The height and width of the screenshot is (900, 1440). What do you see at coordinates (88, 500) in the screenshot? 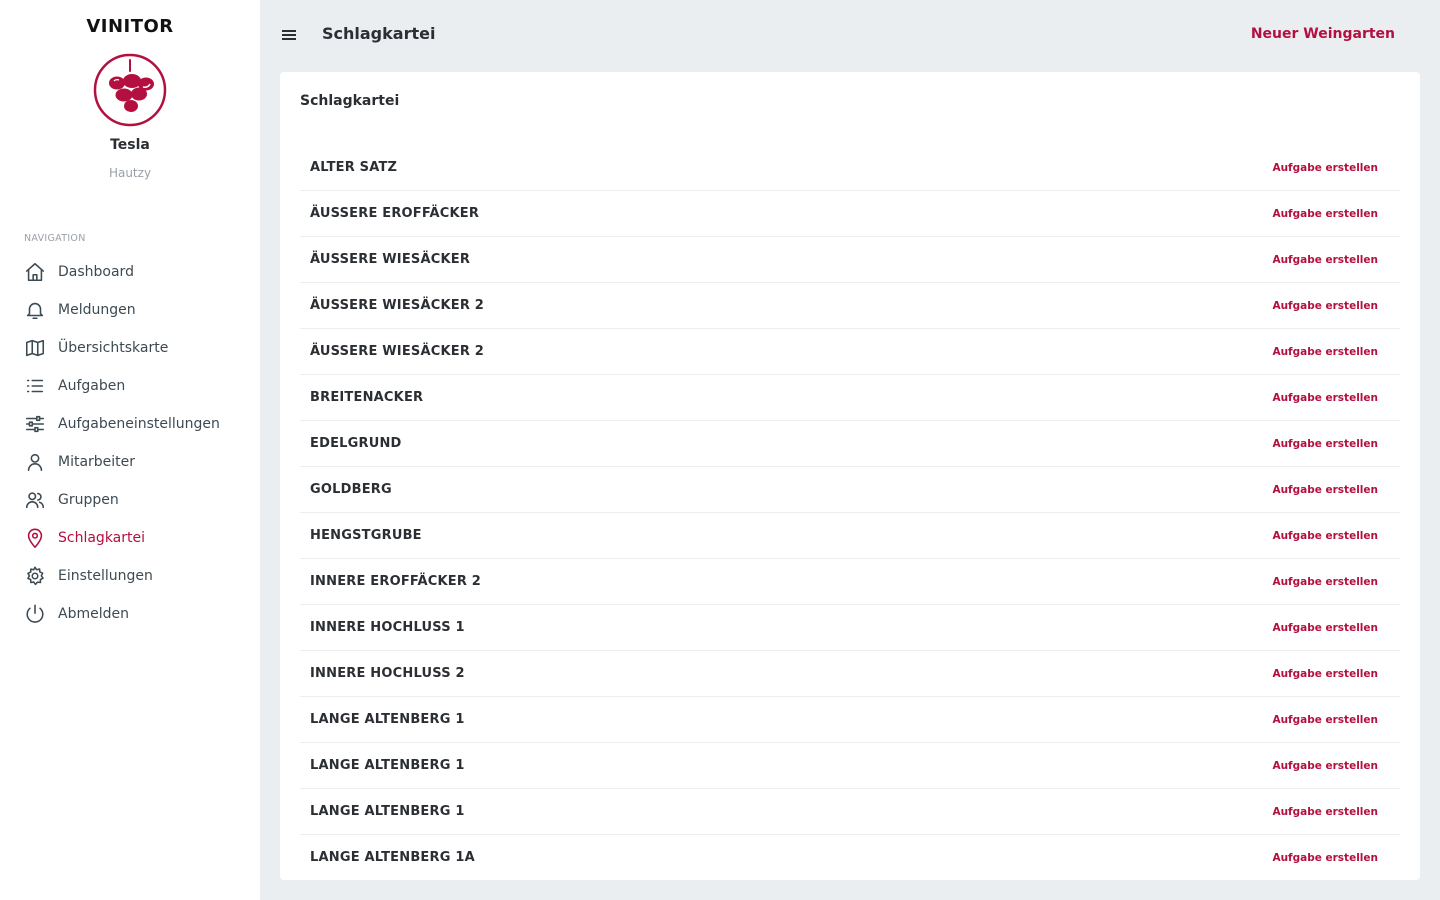
I see `nav-item-label: Gruppen` at bounding box center [88, 500].